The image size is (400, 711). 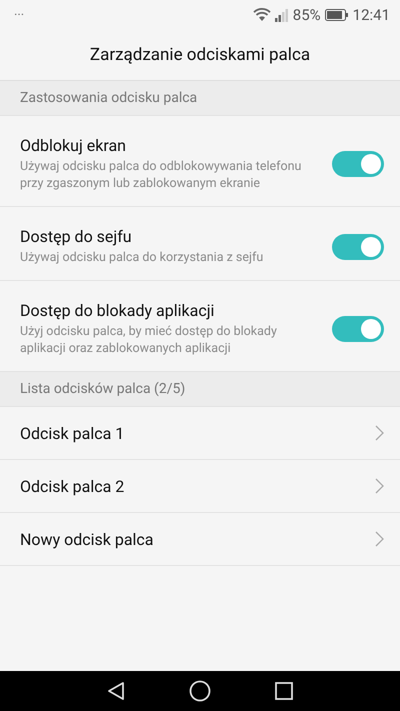 I want to click on setting-description: Używaj odcisku palca do korzystania z sejfu, so click(x=142, y=257).